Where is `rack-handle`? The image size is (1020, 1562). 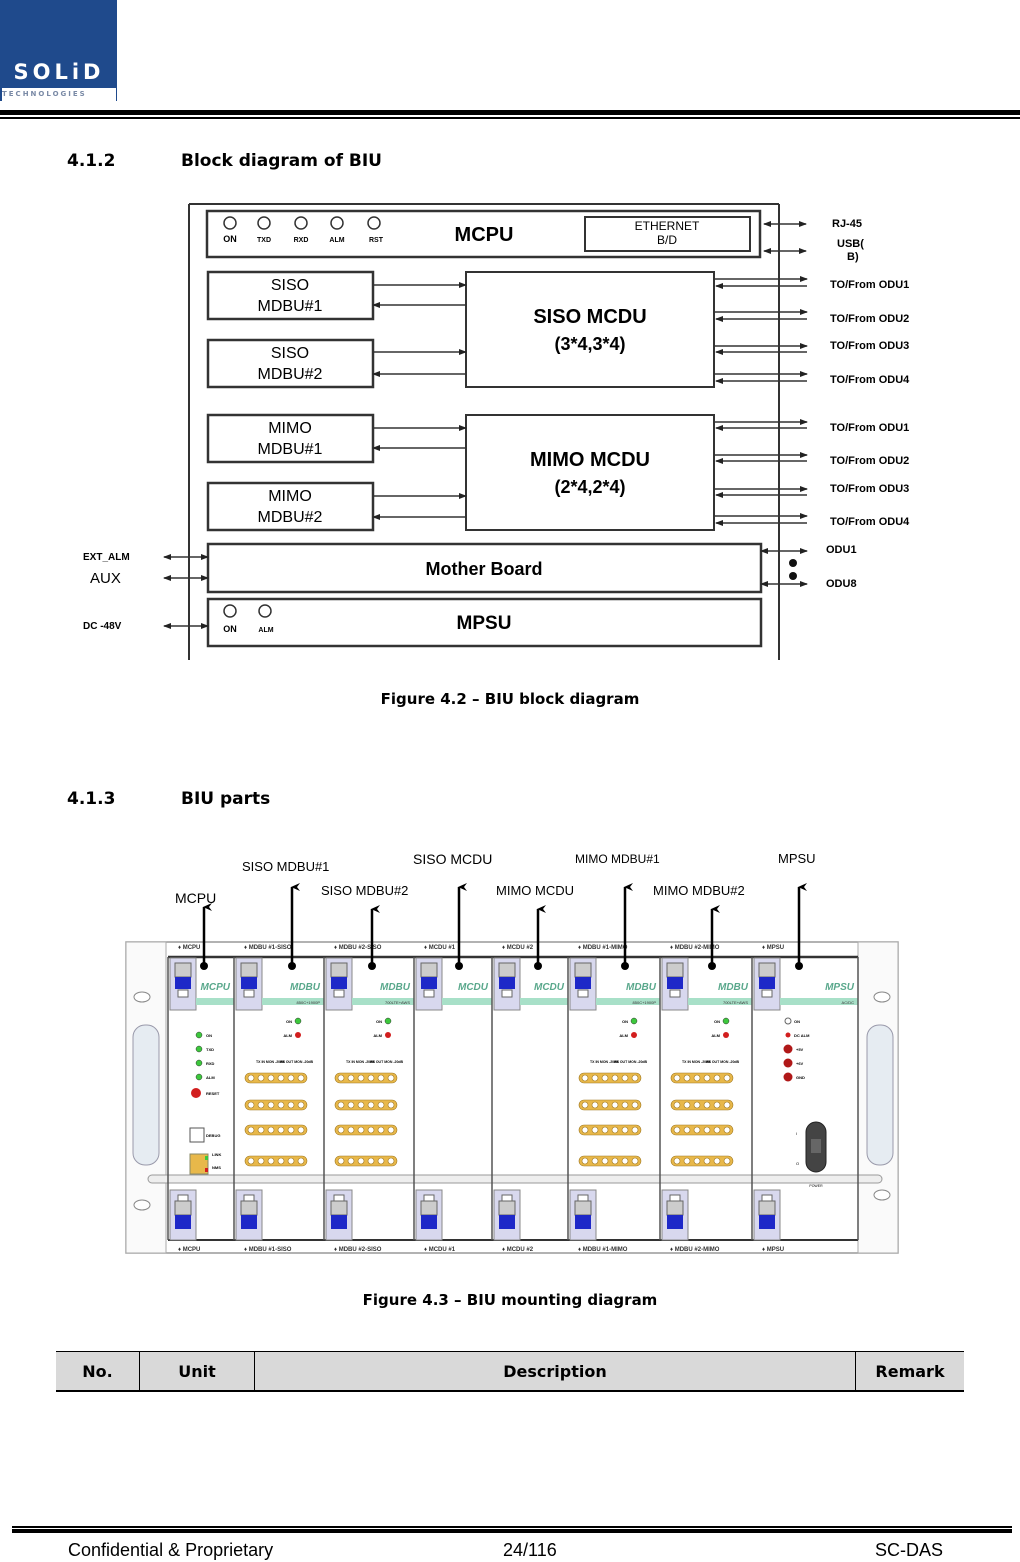 rack-handle is located at coordinates (146, 1095).